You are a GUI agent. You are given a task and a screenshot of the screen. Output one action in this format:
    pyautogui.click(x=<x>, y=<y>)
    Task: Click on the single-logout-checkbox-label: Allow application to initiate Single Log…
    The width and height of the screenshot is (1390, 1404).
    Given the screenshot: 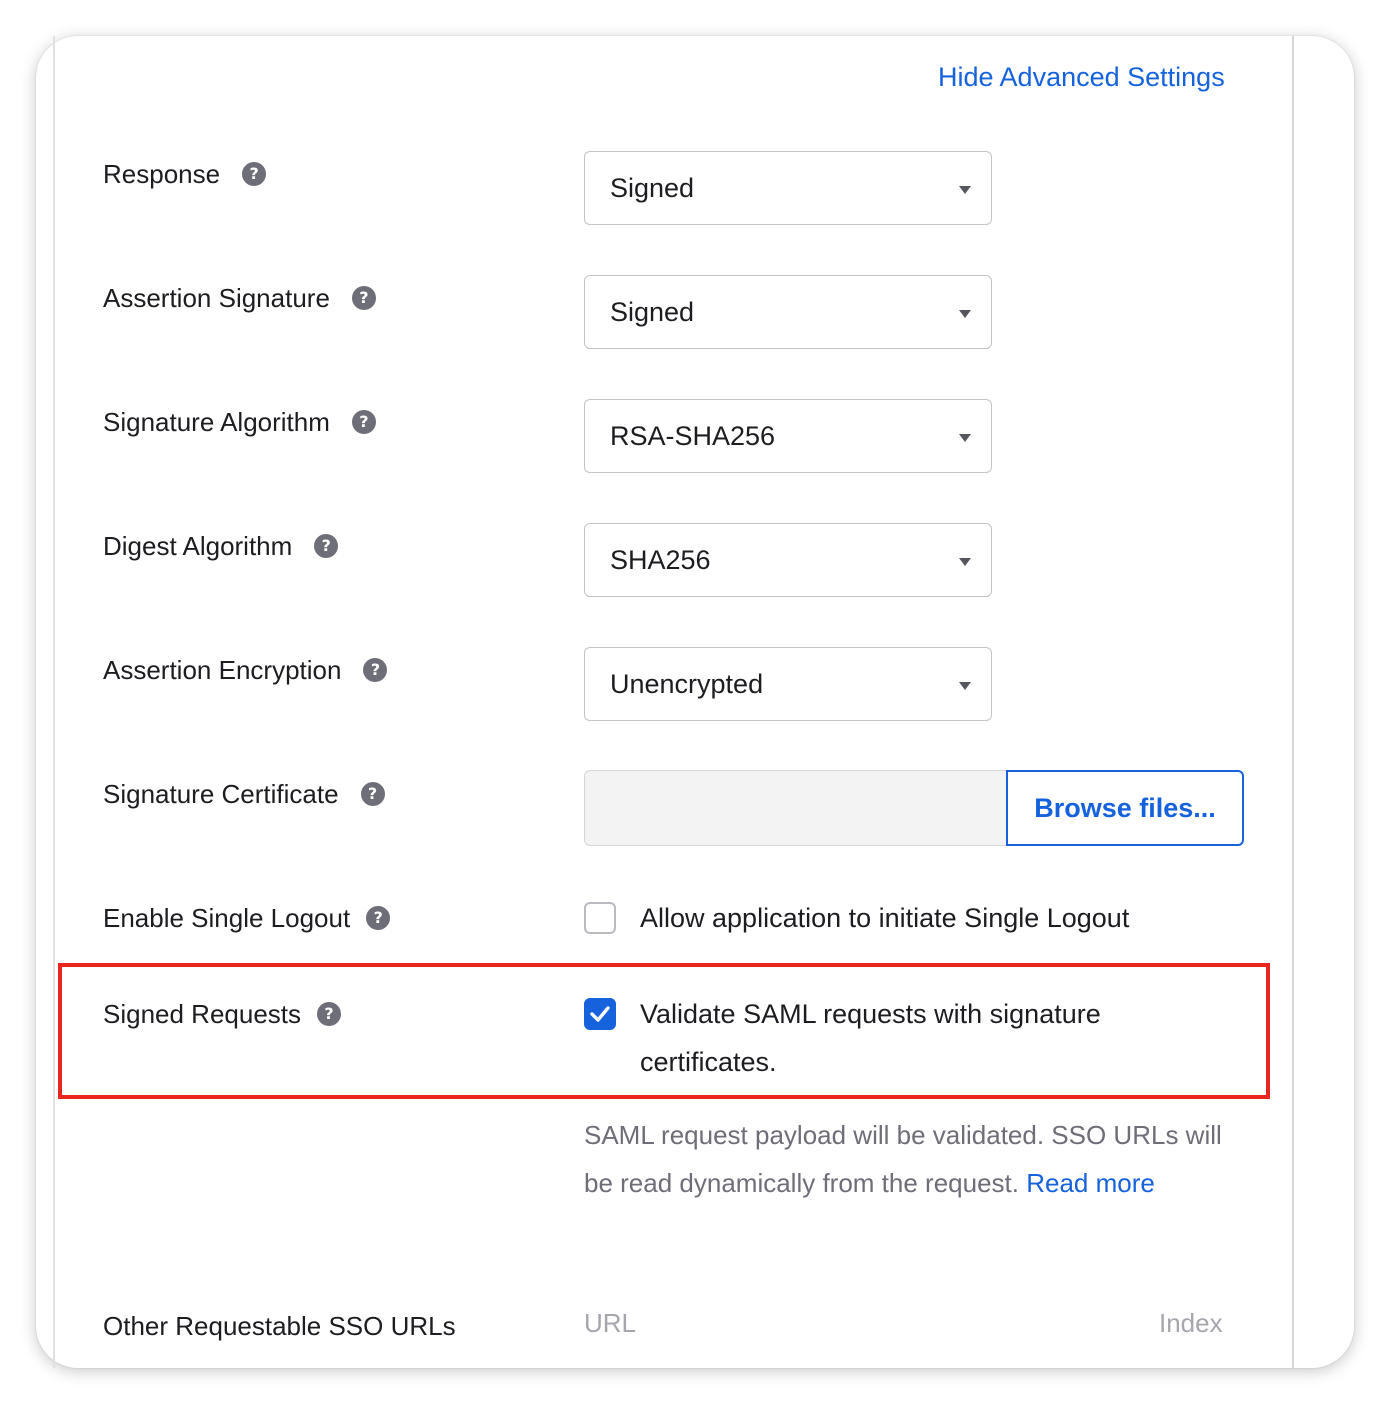 What is the action you would take?
    pyautogui.click(x=884, y=918)
    